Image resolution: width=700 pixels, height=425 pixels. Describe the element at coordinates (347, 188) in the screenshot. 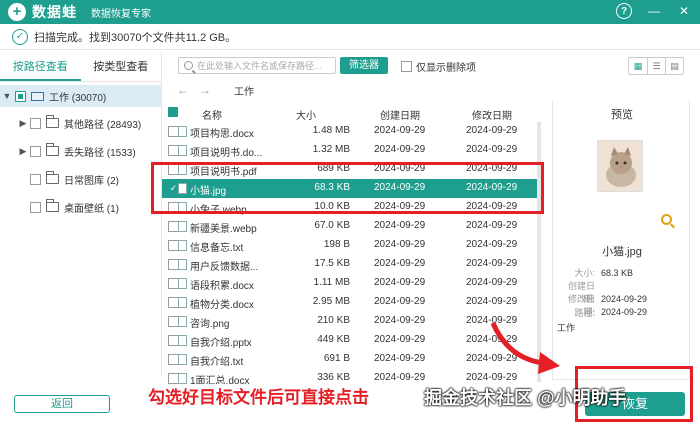

I see `highlight-box` at that location.